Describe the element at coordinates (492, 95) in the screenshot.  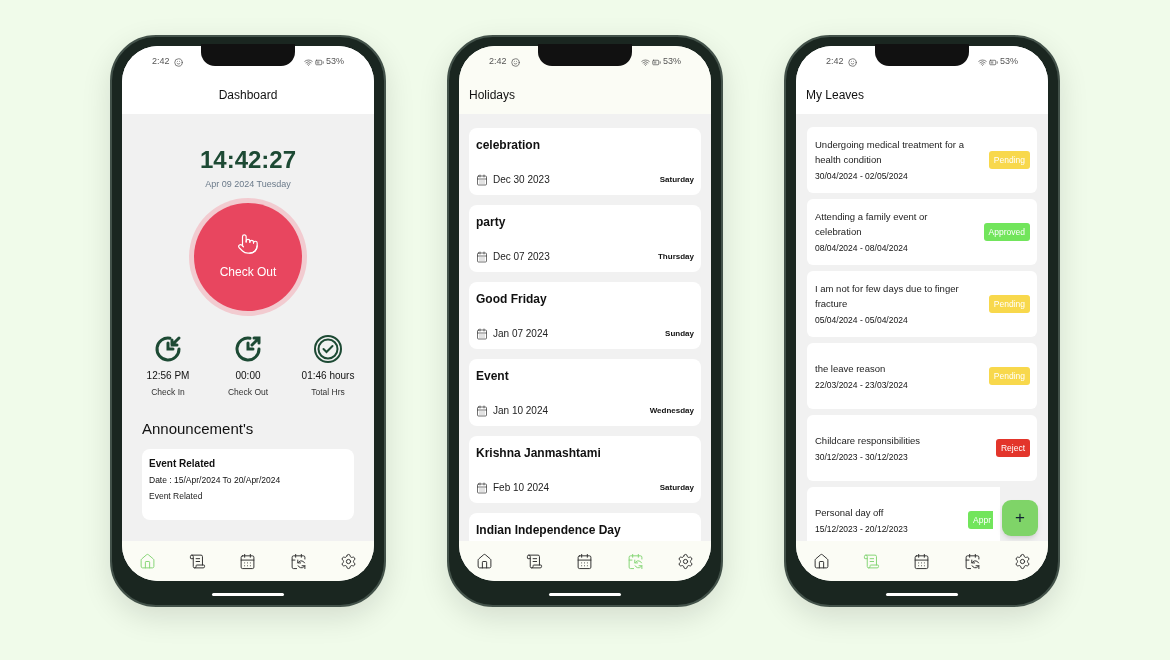
I see `screen-title: Holidays` at that location.